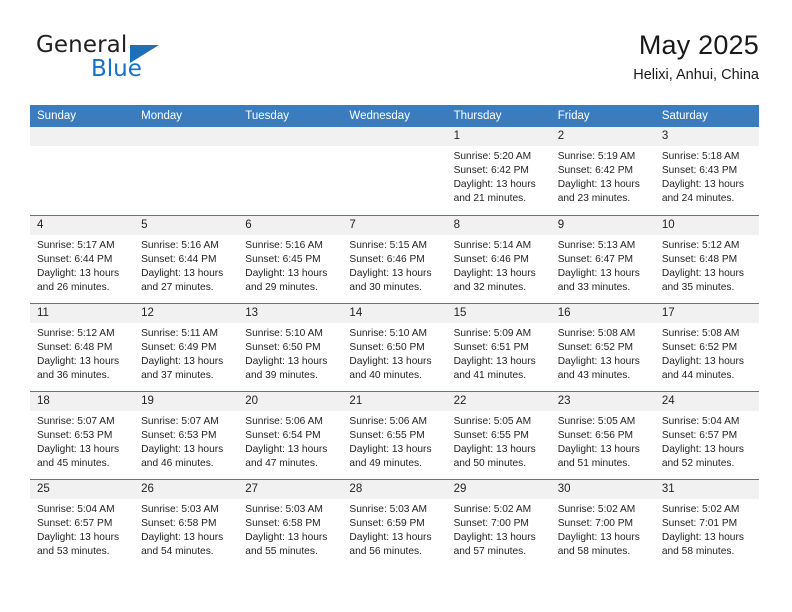 Image resolution: width=792 pixels, height=612 pixels. I want to click on day-number: 20, so click(252, 401).